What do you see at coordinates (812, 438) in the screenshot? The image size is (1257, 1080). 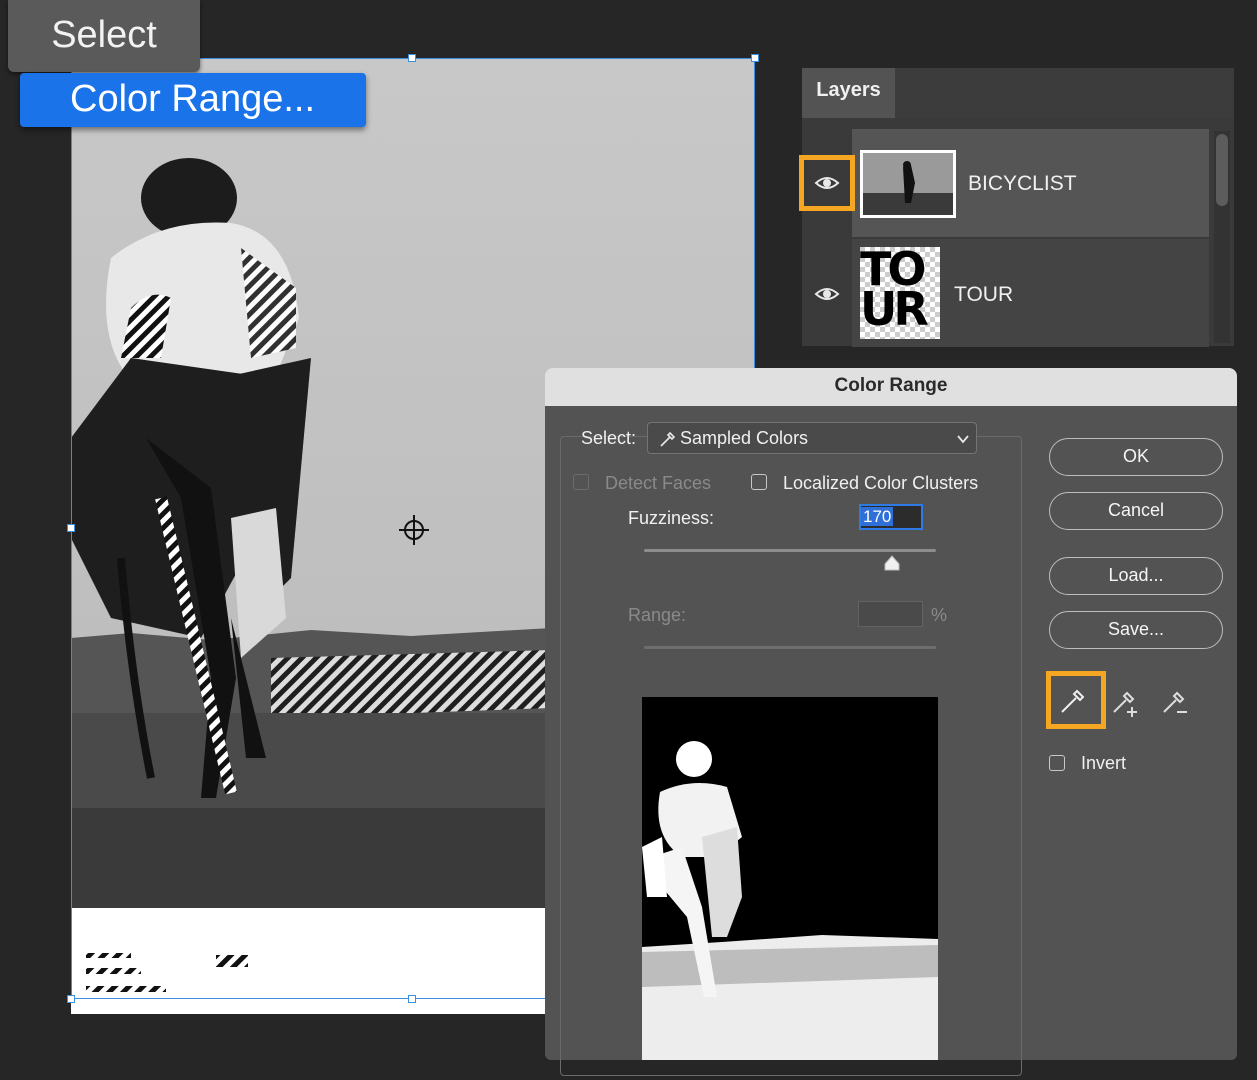 I see `select-dropdown: Sampled Colors` at bounding box center [812, 438].